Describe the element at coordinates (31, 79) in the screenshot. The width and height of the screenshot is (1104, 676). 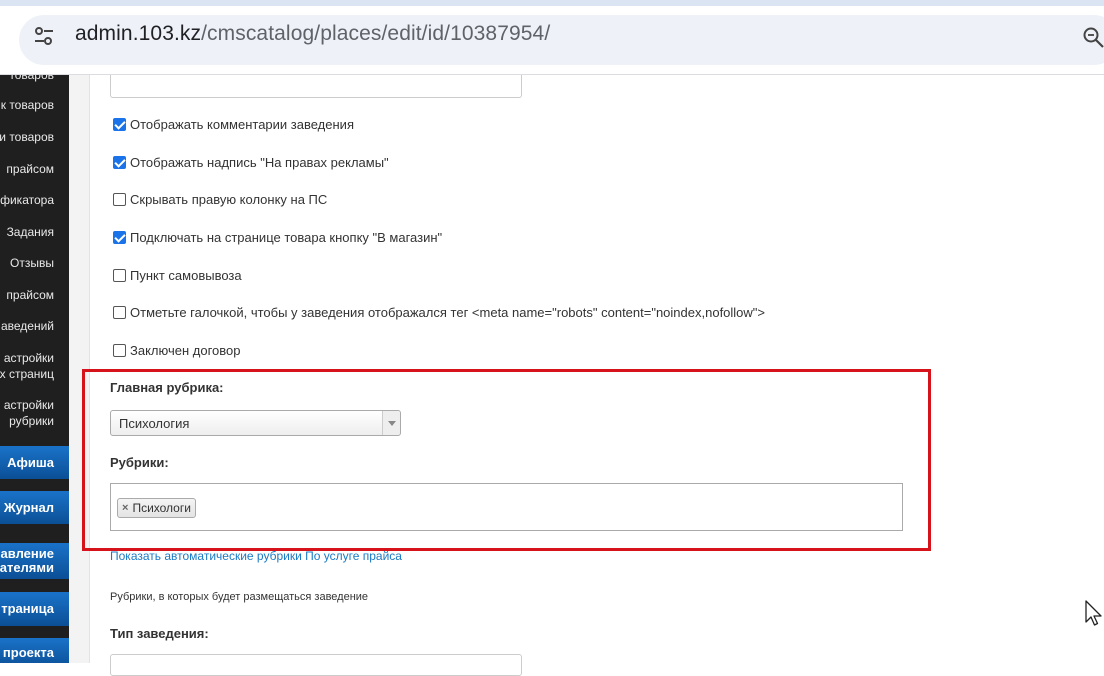
I see `sidebar-item: товаров` at that location.